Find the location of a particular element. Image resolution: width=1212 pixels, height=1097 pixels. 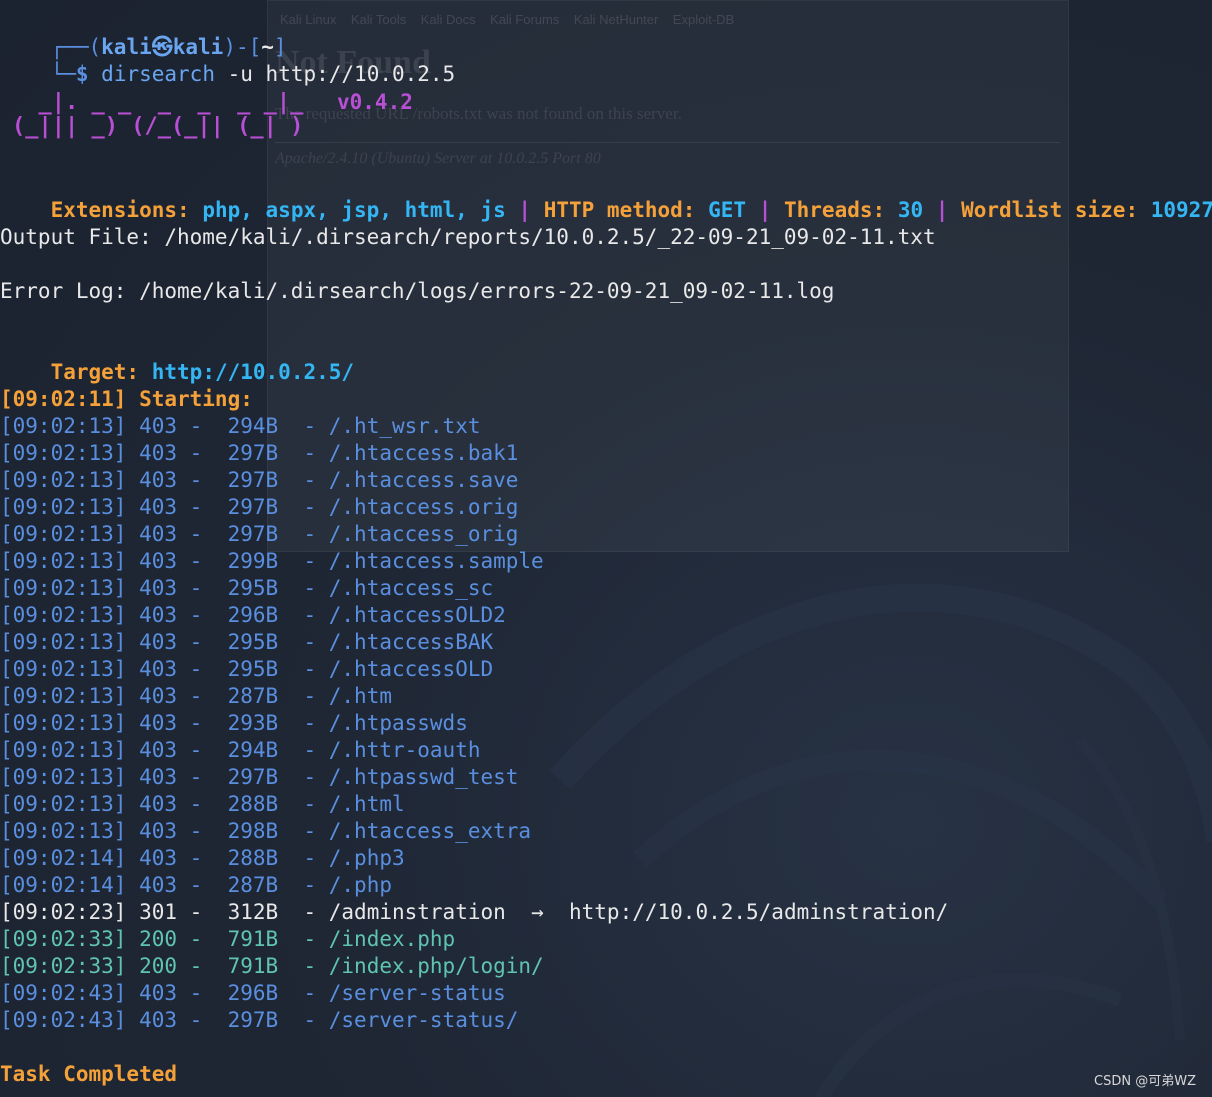

result-row: [09:02:13] 403 - 294B - /.ht_wsr.txt is located at coordinates (240, 426).